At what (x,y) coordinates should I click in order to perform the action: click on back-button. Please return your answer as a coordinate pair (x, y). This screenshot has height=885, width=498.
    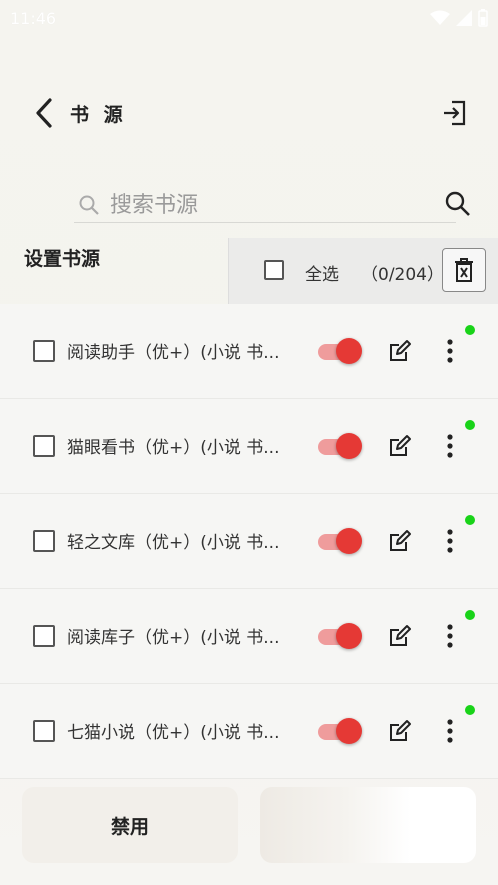
    Looking at the image, I should click on (45, 113).